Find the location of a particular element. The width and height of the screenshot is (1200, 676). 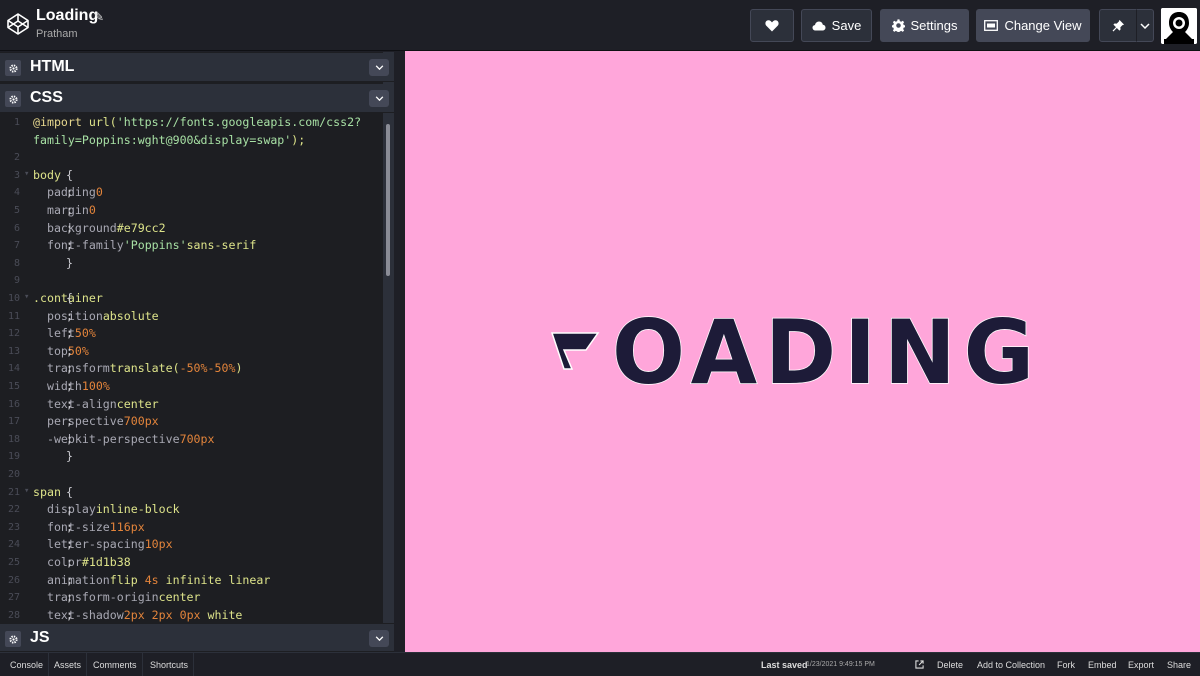

heart-icon is located at coordinates (772, 26).